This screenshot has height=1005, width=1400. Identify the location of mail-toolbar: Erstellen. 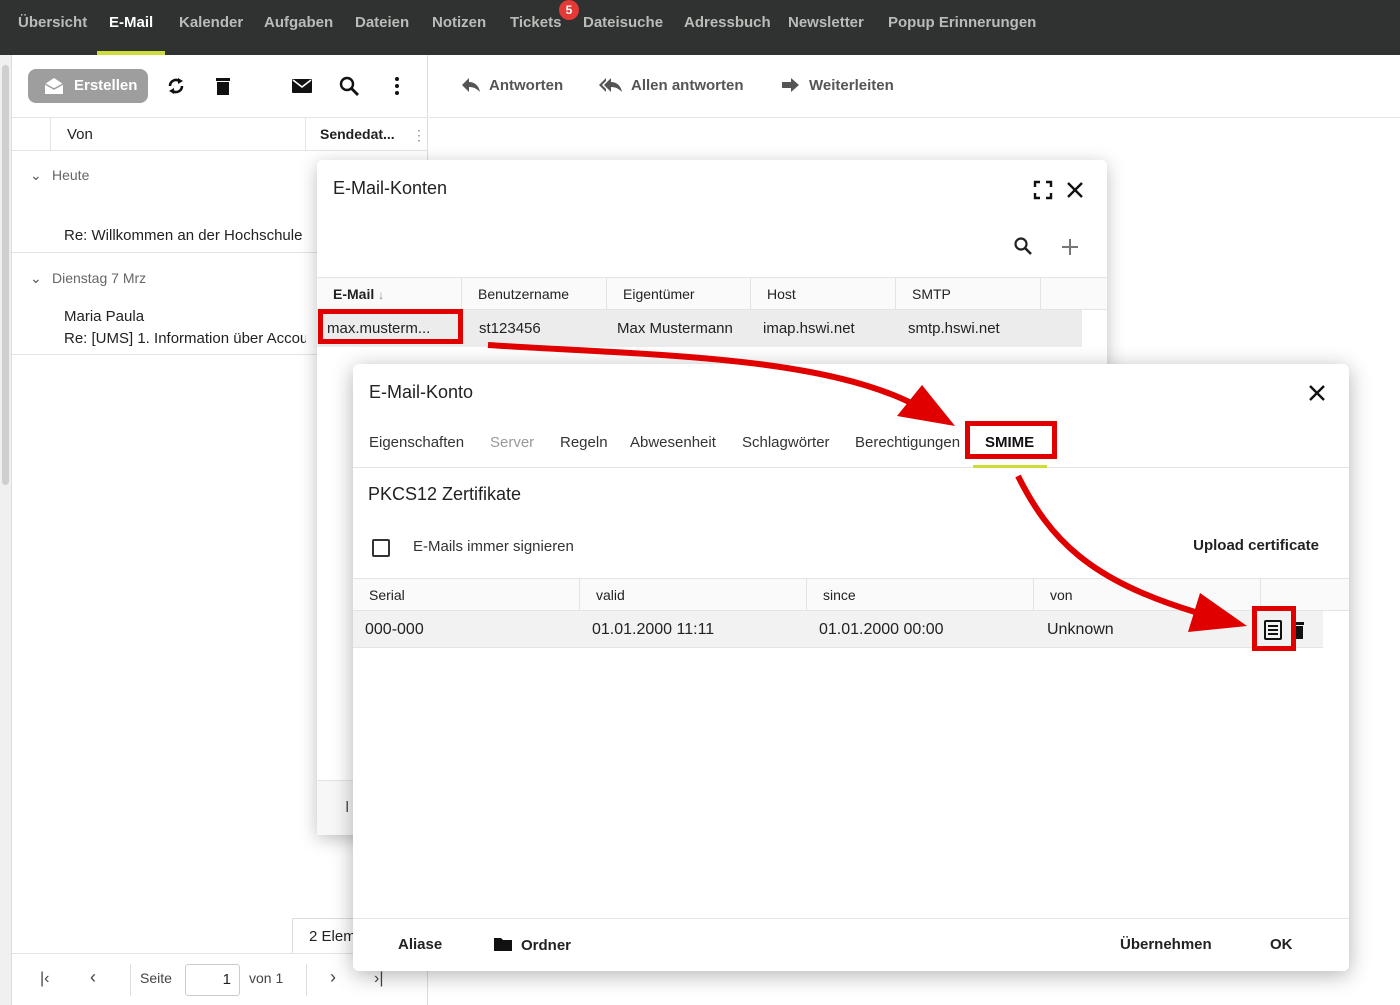
(220, 86).